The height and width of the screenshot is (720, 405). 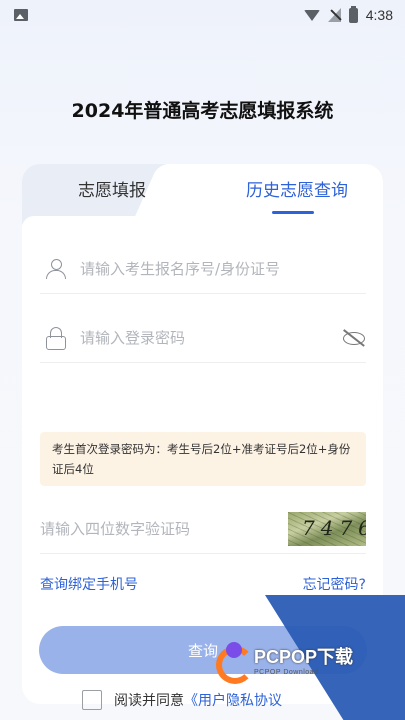 What do you see at coordinates (89, 584) in the screenshot?
I see `bind-phone-link: 查询绑定手机号` at bounding box center [89, 584].